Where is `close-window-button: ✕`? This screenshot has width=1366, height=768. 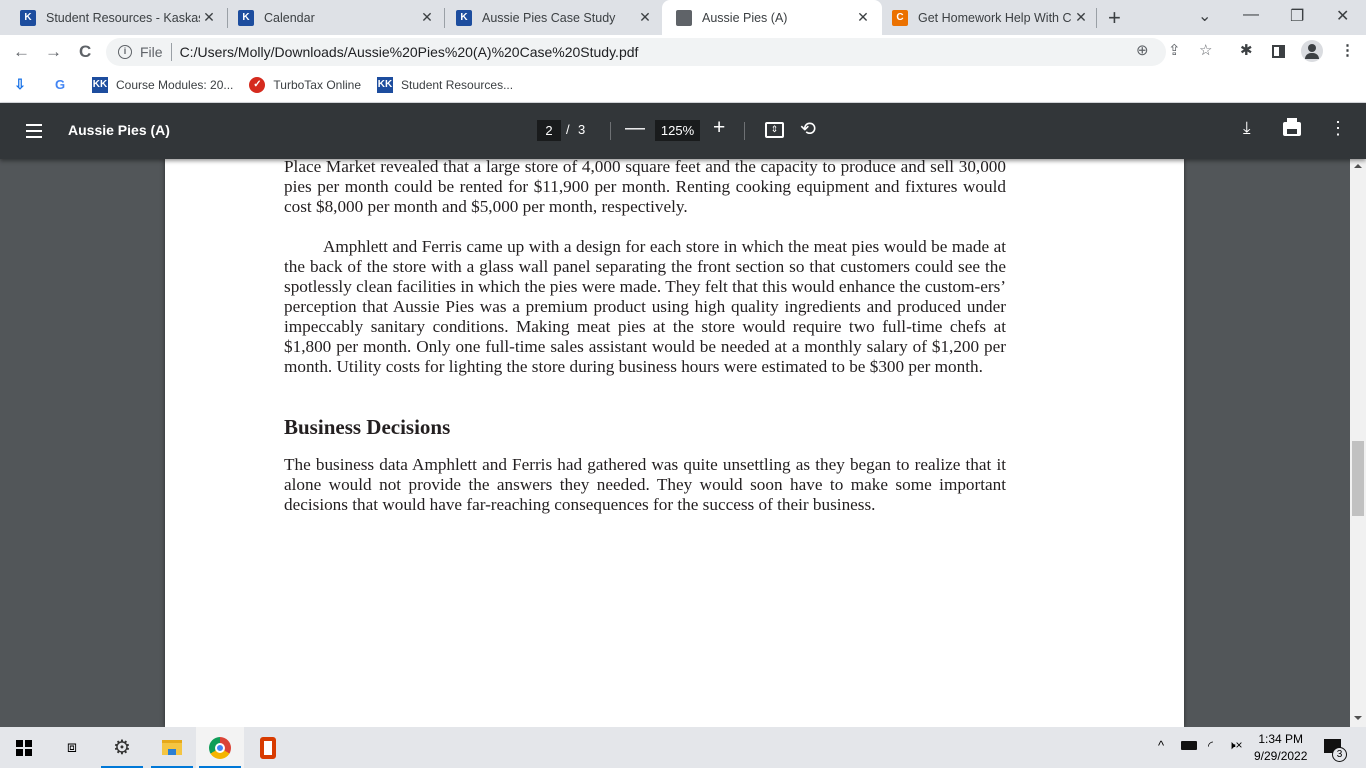 close-window-button: ✕ is located at coordinates (1342, 16).